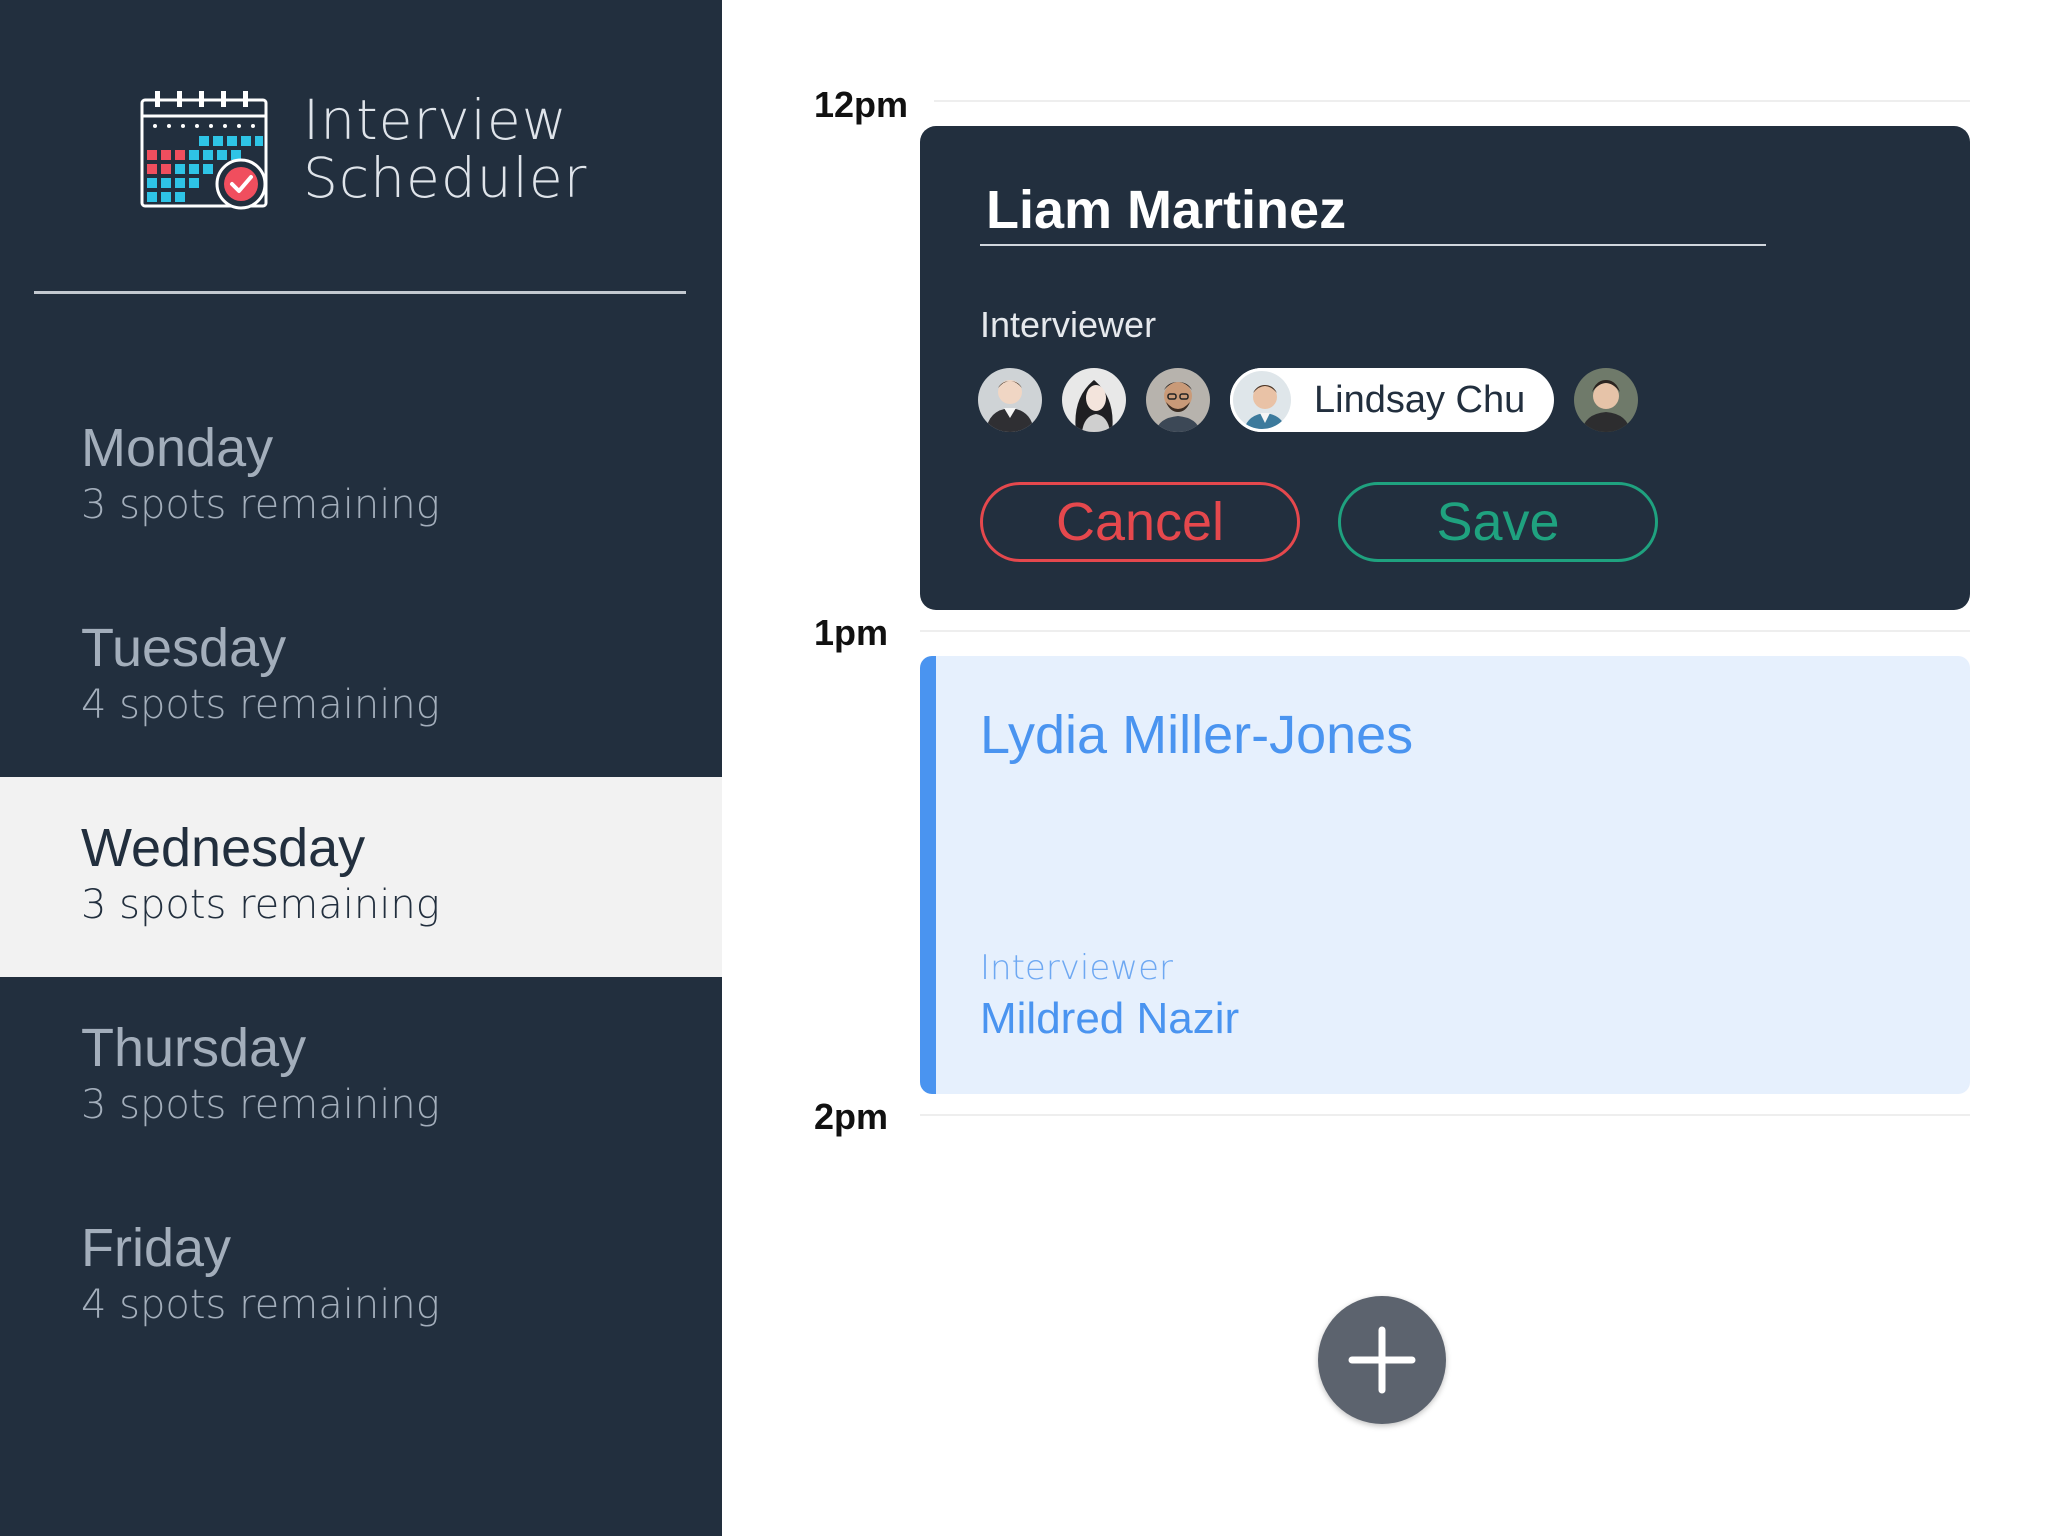  Describe the element at coordinates (1110, 1018) in the screenshot. I see `appointment-interviewer-name: Mildred Nazir` at that location.